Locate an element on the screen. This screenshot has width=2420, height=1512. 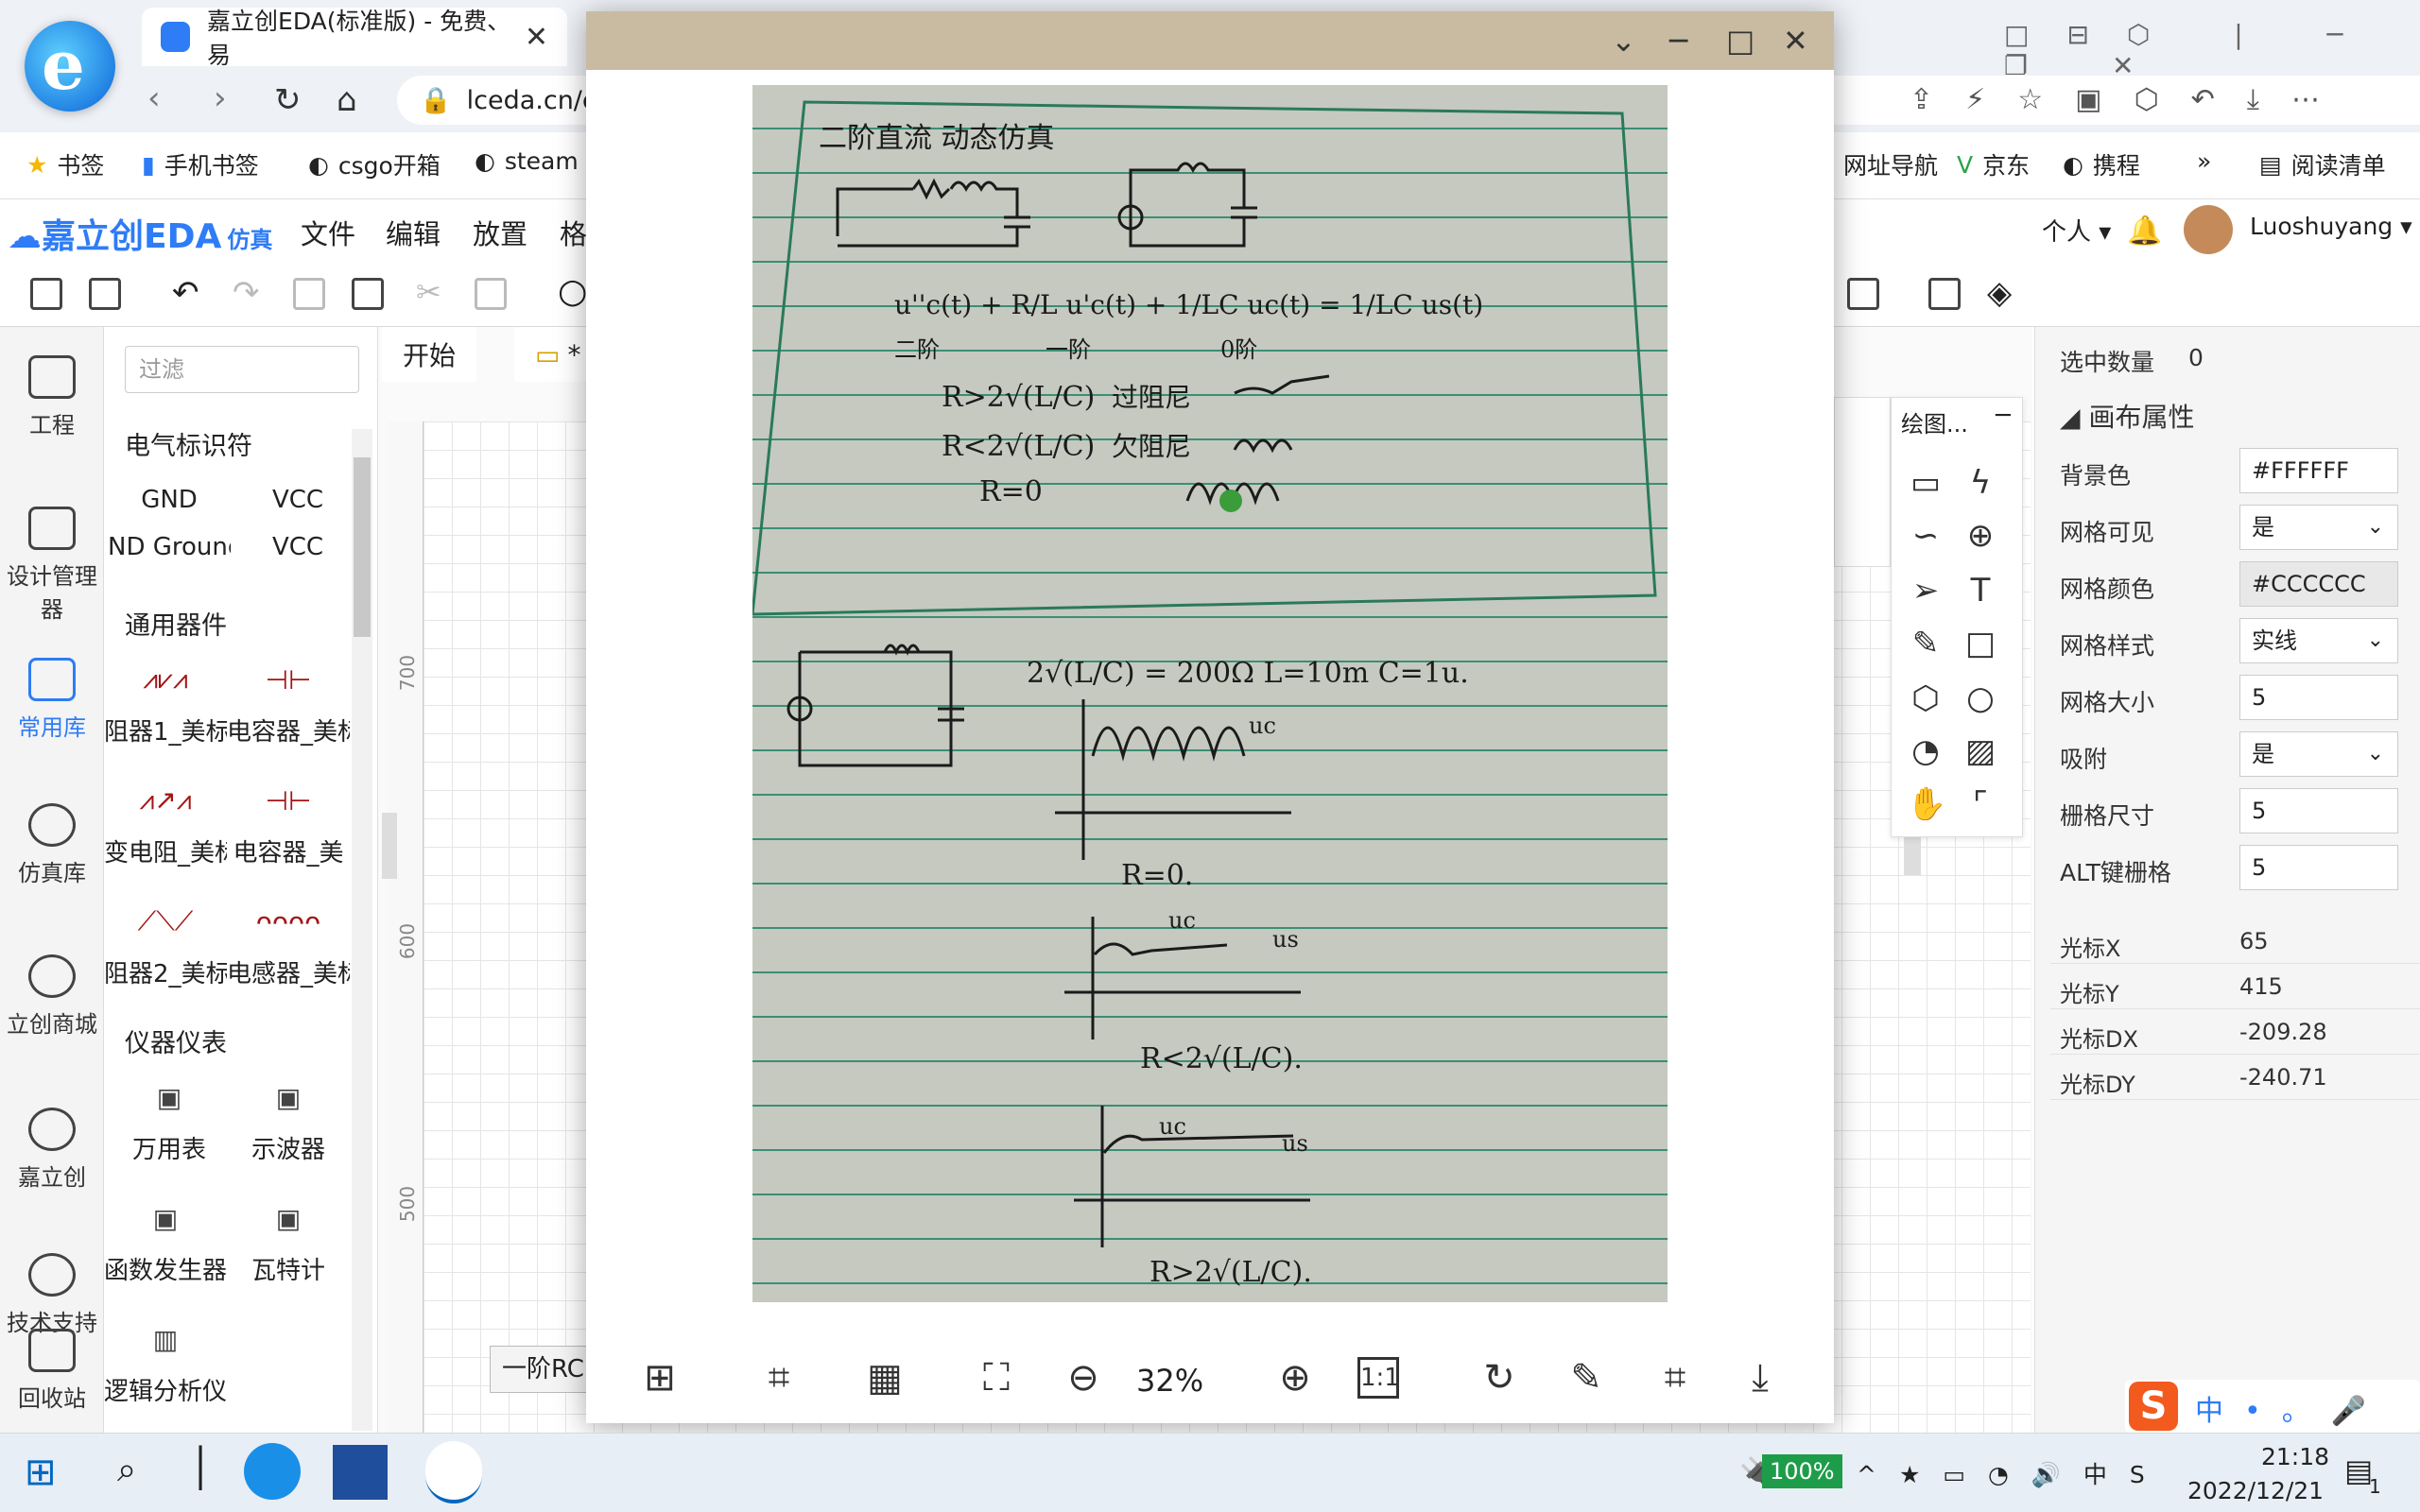
edge-taskbar-icon is located at coordinates (272, 1471).